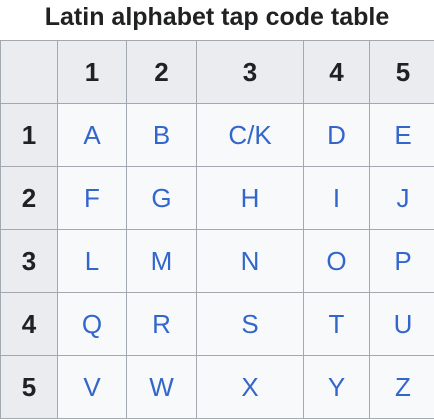 The height and width of the screenshot is (420, 434). Describe the element at coordinates (161, 72) in the screenshot. I see `column-header-2: 2` at that location.